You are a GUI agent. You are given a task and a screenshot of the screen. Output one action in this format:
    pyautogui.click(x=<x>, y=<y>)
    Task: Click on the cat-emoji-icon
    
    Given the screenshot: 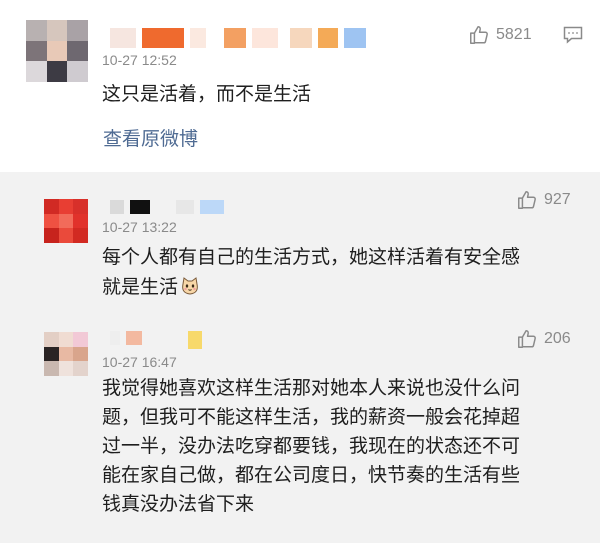 What is the action you would take?
    pyautogui.click(x=190, y=286)
    